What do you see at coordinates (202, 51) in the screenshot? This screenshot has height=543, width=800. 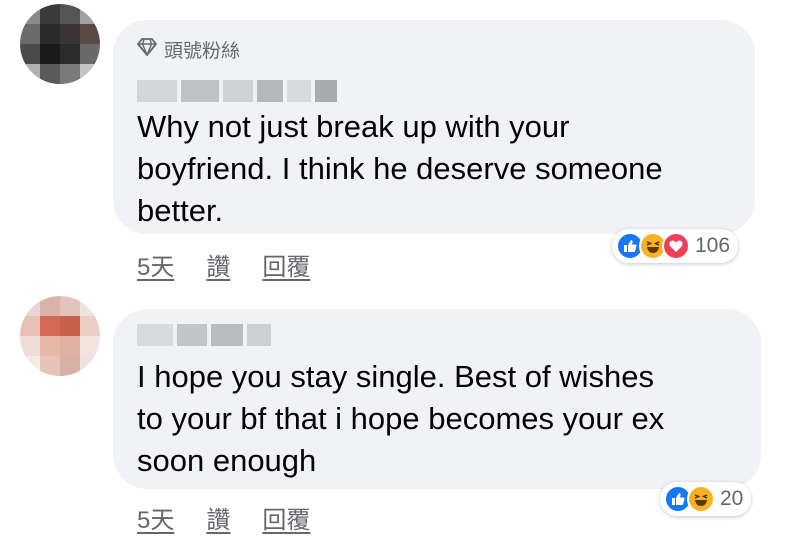 I see `badge-label: 頭號粉絲` at bounding box center [202, 51].